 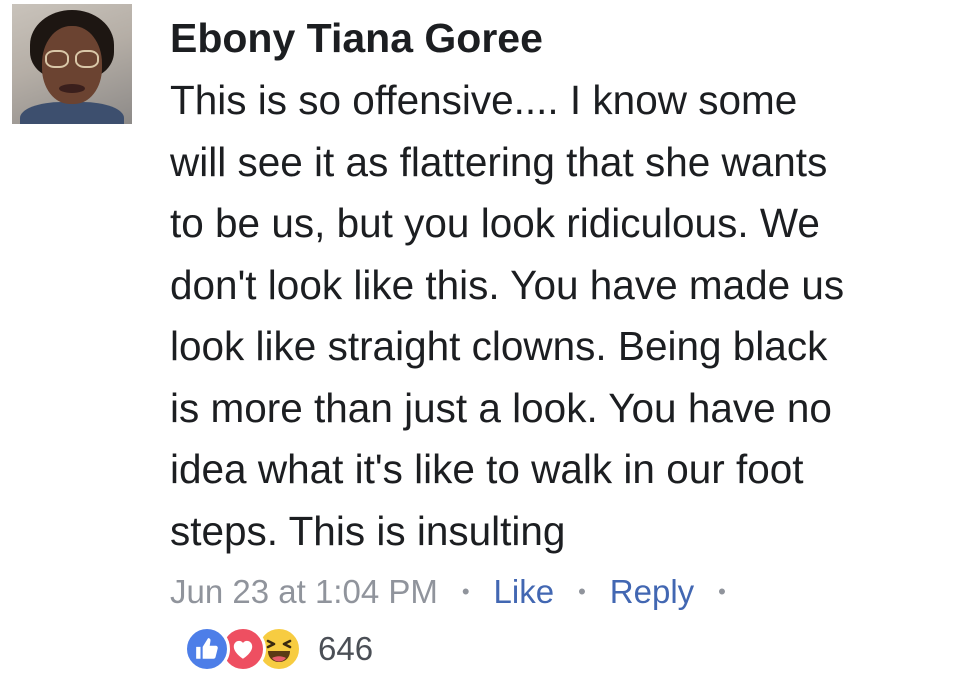 What do you see at coordinates (87, 59) in the screenshot?
I see `avatar-glasses-right` at bounding box center [87, 59].